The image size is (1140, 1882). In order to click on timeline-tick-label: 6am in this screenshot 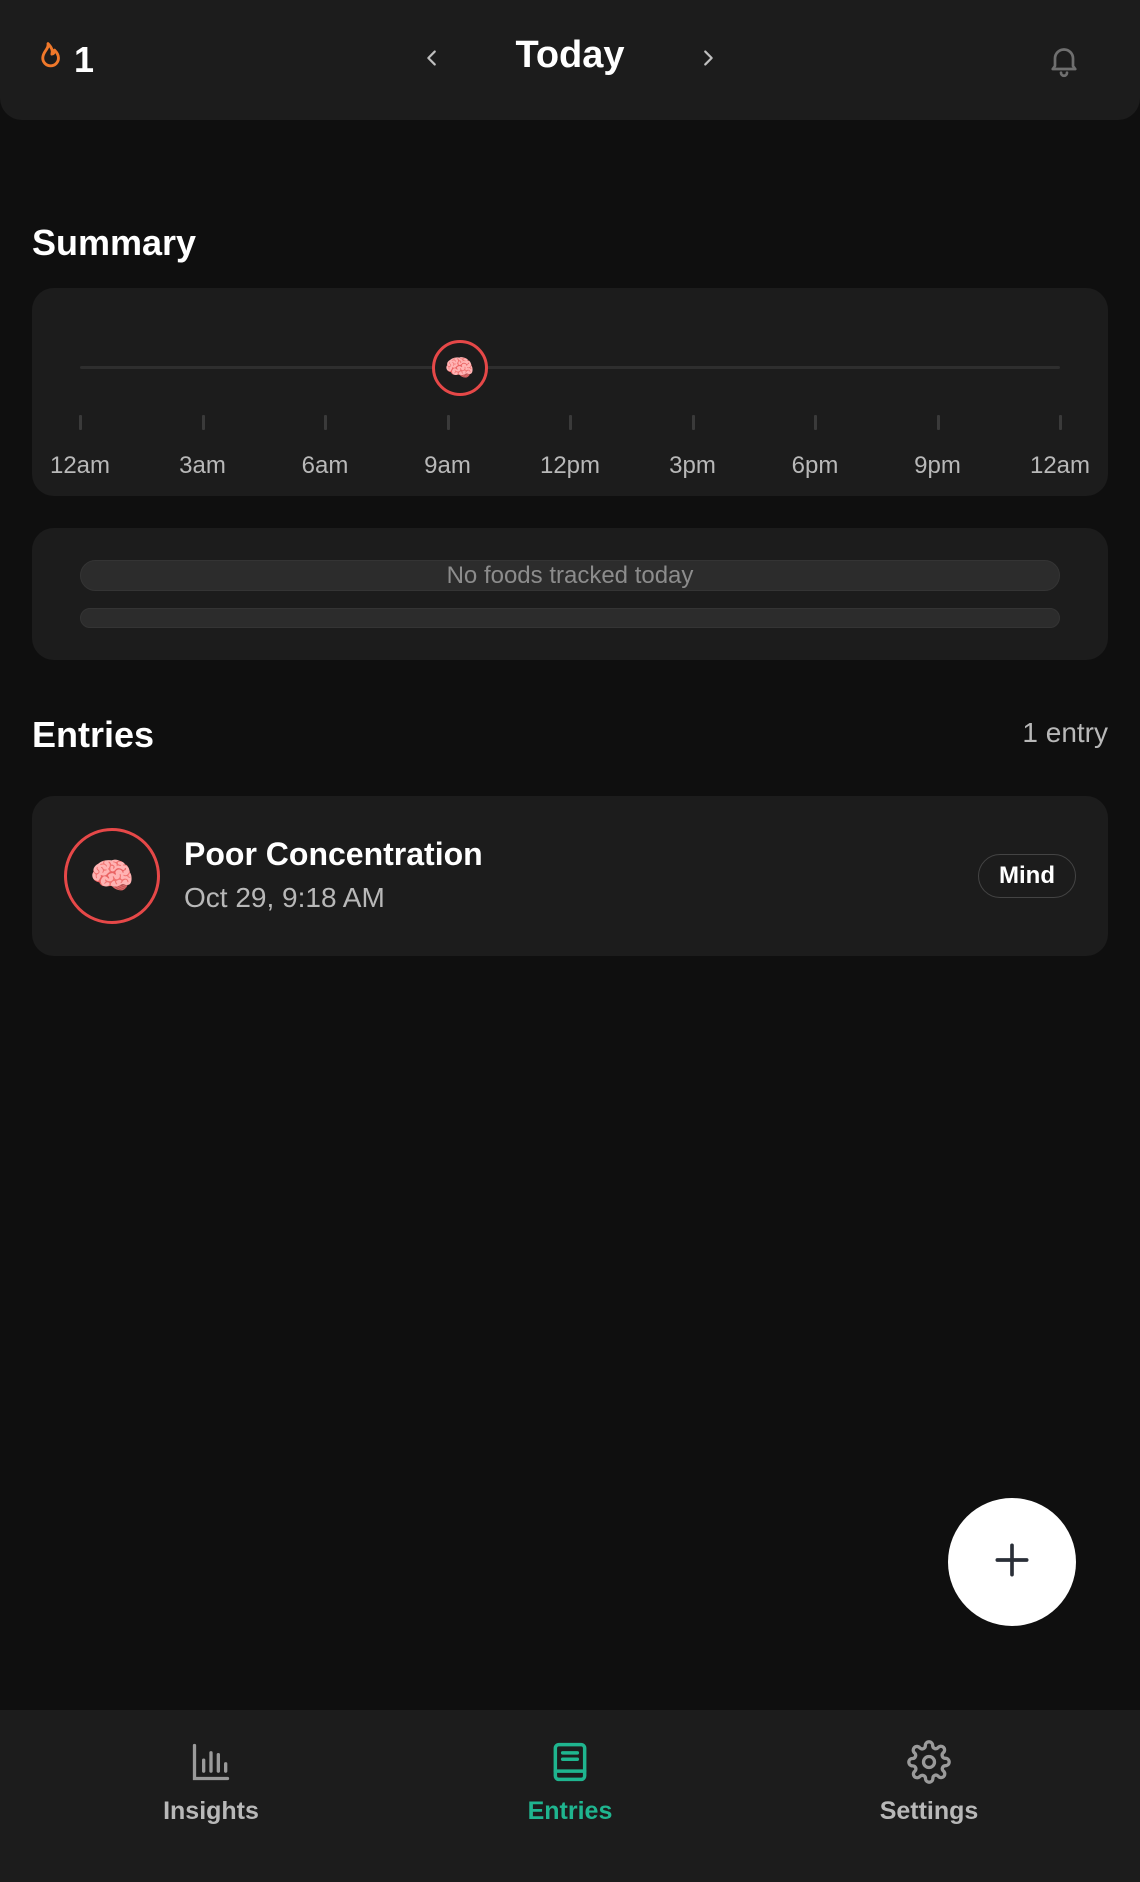, I will do `click(325, 465)`.